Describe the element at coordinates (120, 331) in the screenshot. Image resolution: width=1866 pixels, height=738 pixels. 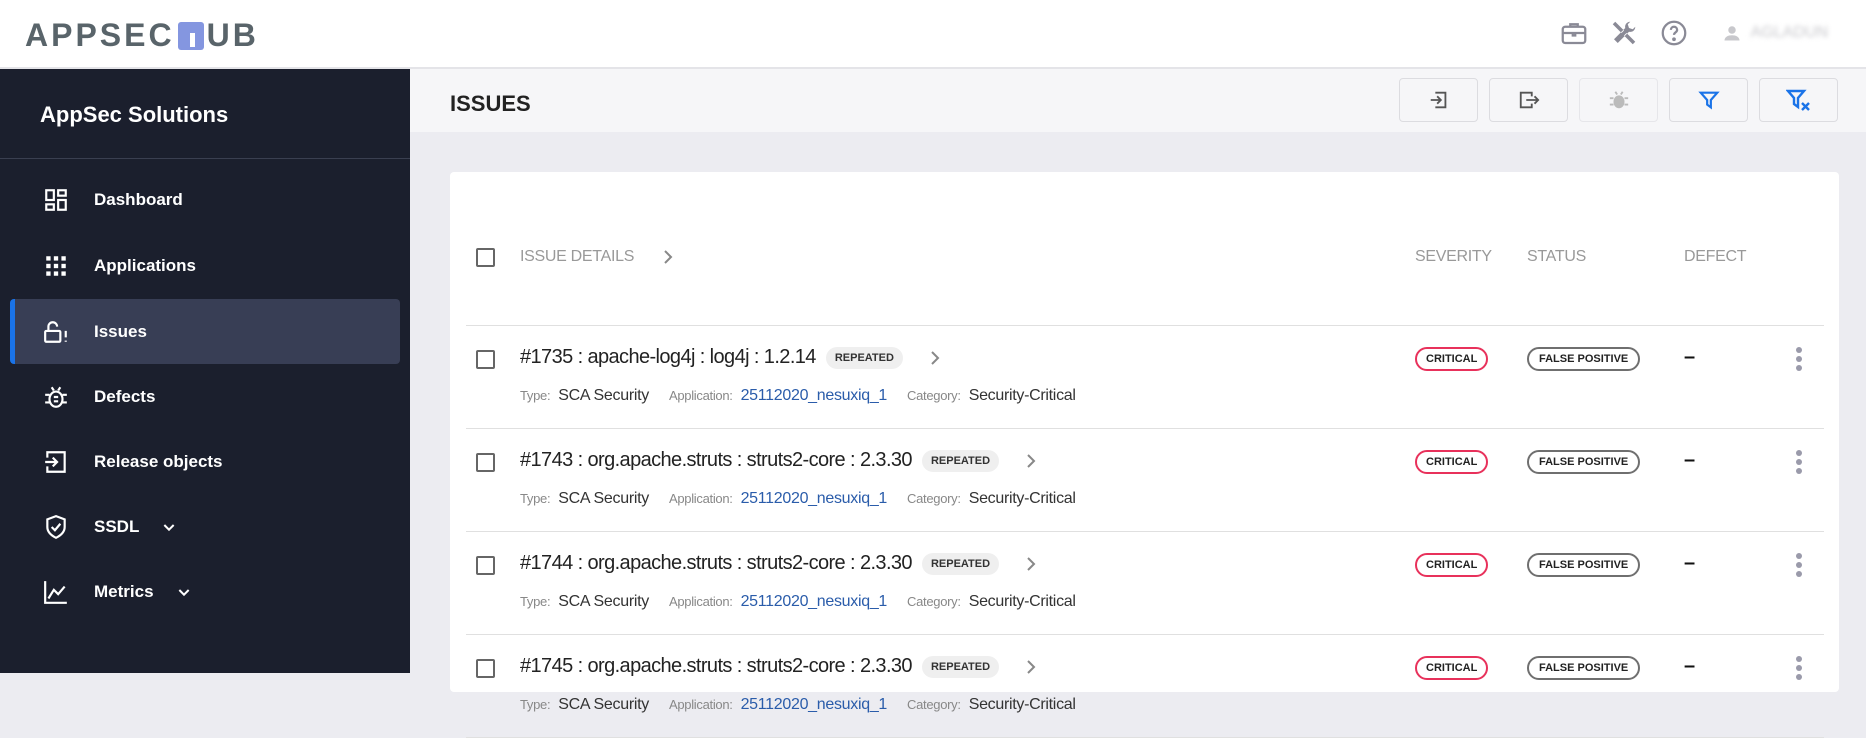
I see `sidebar-item-label: Issues` at that location.